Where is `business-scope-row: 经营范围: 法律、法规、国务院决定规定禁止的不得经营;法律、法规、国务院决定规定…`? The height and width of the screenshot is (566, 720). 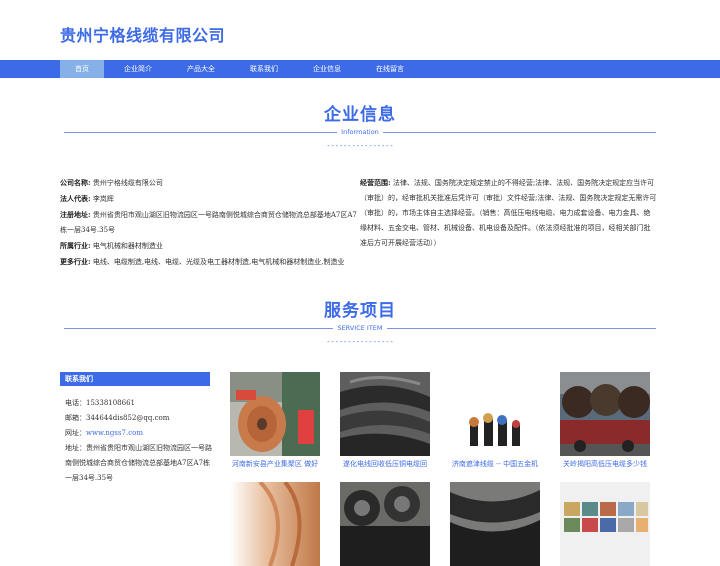
business-scope-row: 经营范围: 法律、法规、国务院决定规定禁止的不得经营;法律、法规、国务院决定规定… is located at coordinates (508, 212).